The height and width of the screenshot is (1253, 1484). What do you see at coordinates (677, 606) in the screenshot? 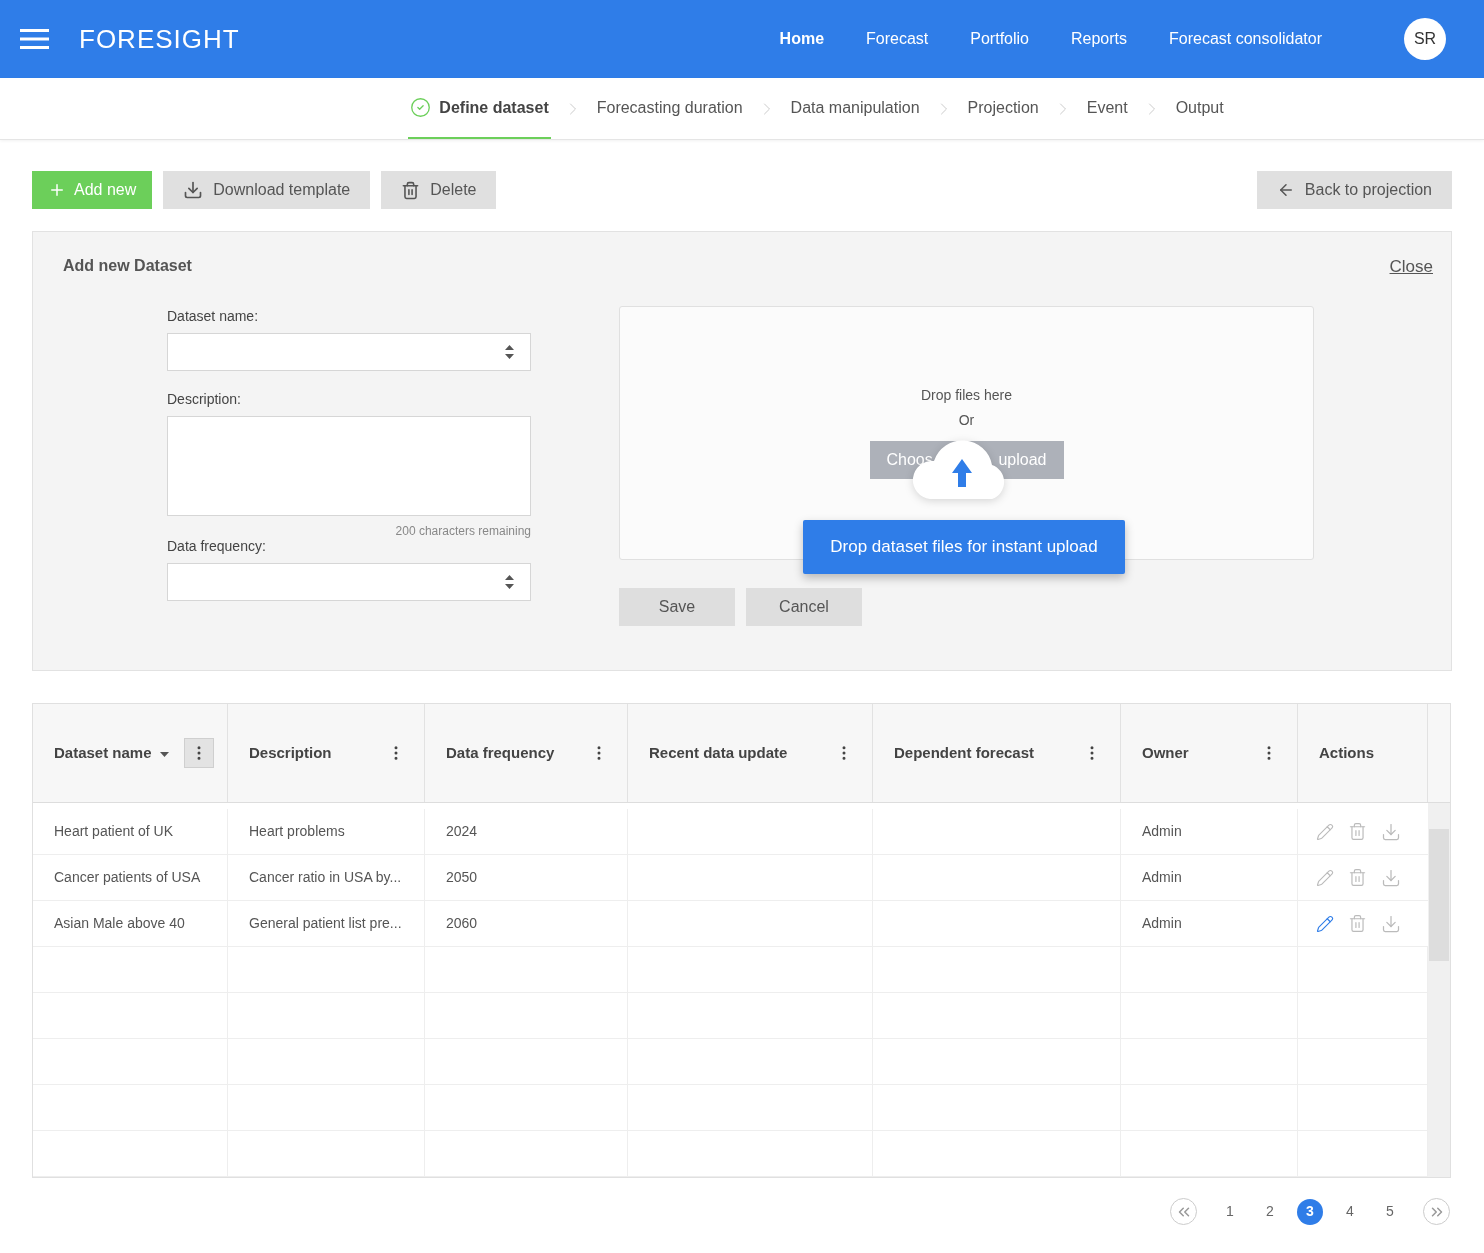
I see `save-button: Save` at bounding box center [677, 606].